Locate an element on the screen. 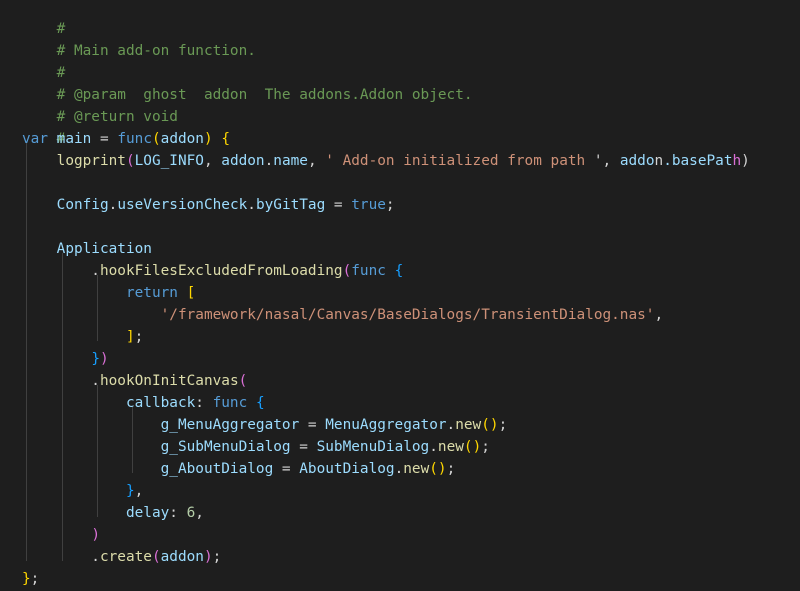  code-line-1: # is located at coordinates (44, 18).